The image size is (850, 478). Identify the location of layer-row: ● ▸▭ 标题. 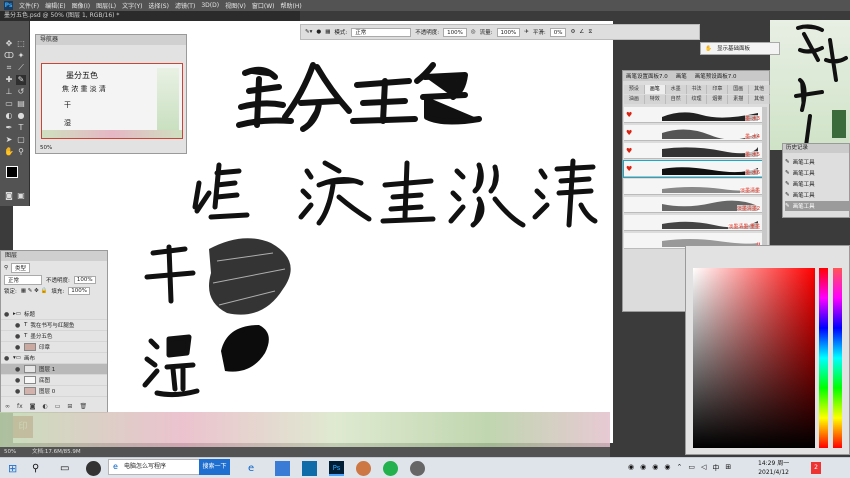
(54, 314).